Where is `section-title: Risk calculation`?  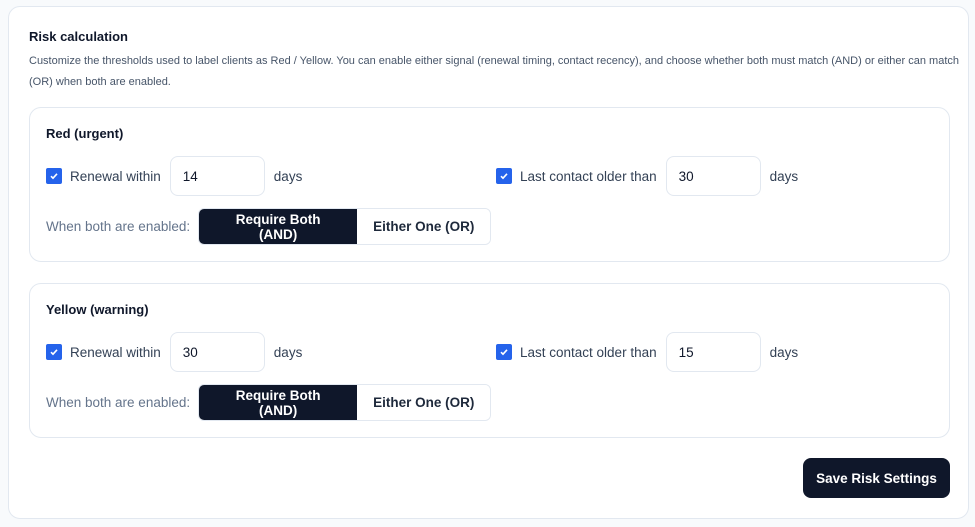
section-title: Risk calculation is located at coordinates (78, 36).